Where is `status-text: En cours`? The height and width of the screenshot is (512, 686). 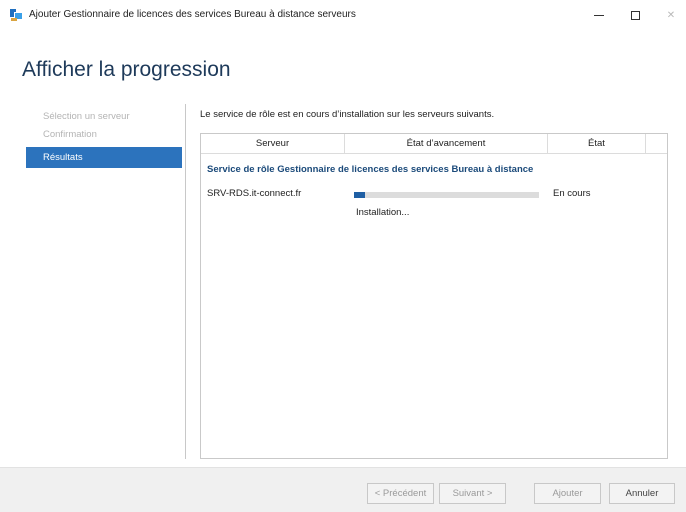 status-text: En cours is located at coordinates (572, 193).